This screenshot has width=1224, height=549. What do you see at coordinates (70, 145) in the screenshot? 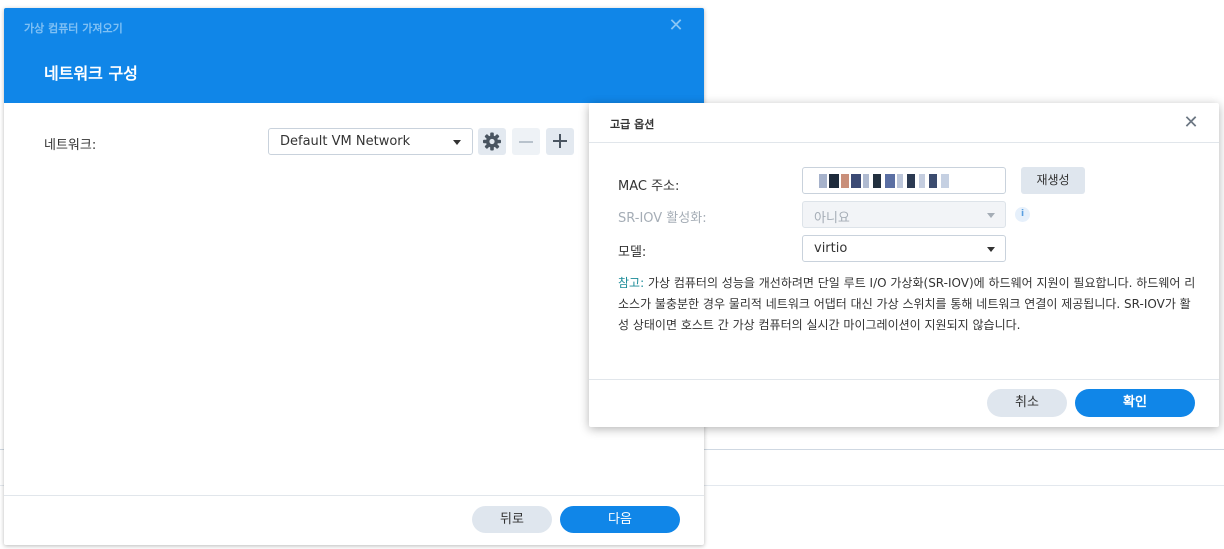
I see `network-label: 네트워크:` at bounding box center [70, 145].